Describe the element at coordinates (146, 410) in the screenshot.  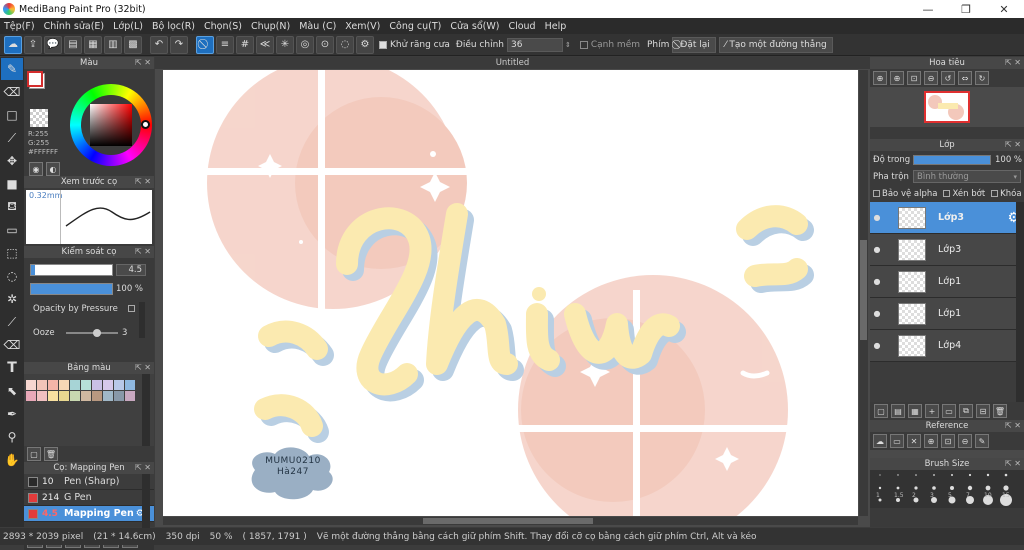
I see `palette-scrollbar` at that location.